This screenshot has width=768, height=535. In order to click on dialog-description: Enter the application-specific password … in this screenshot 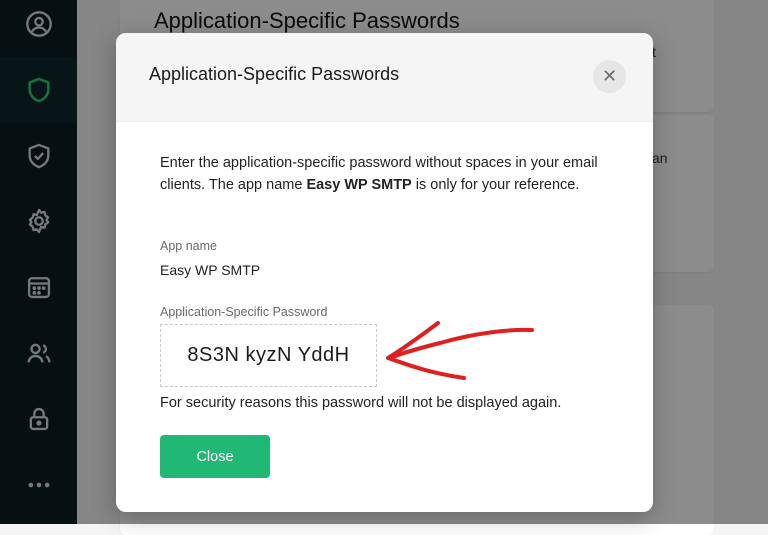, I will do `click(390, 174)`.